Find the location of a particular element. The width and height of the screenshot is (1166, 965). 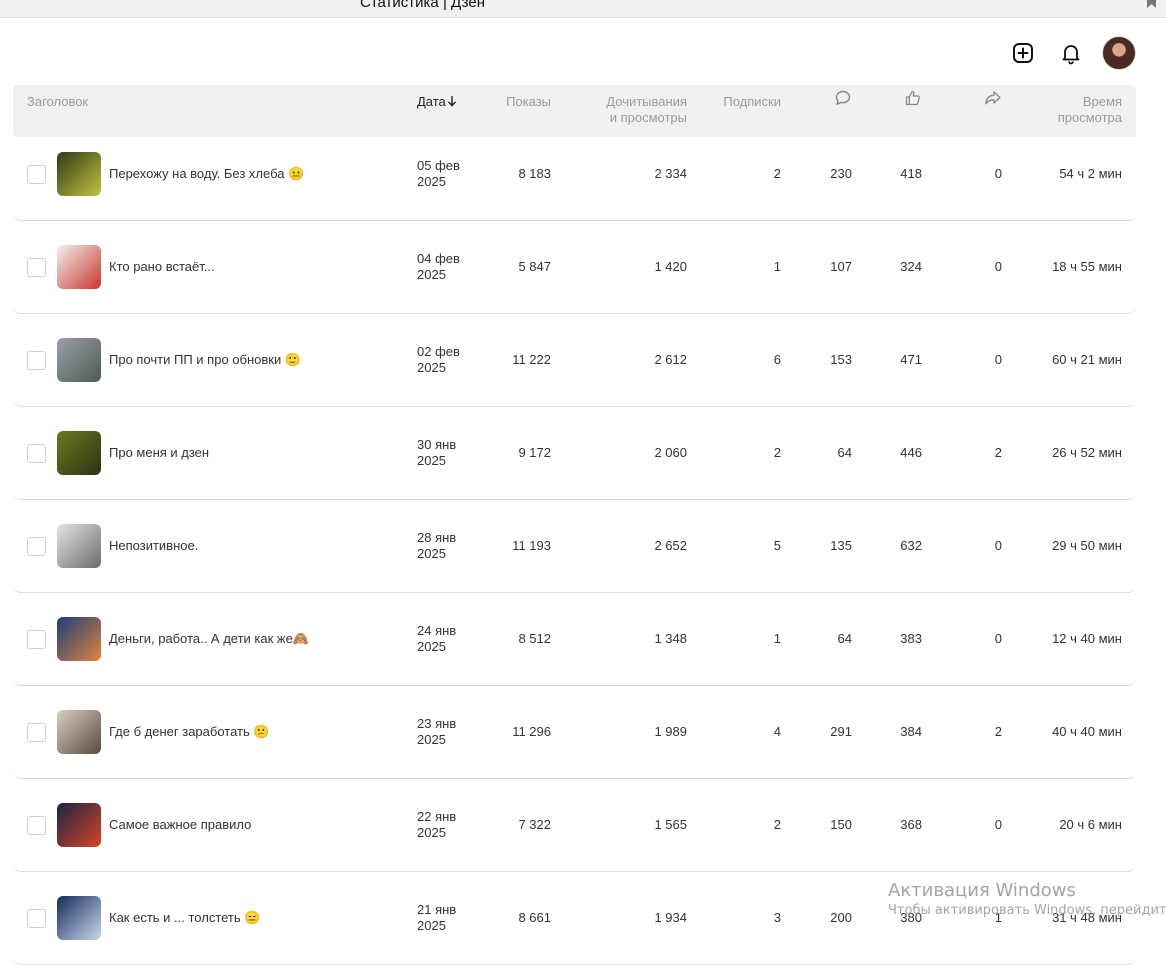

column-reads: Дочитывания и просмотры is located at coordinates (646, 110).